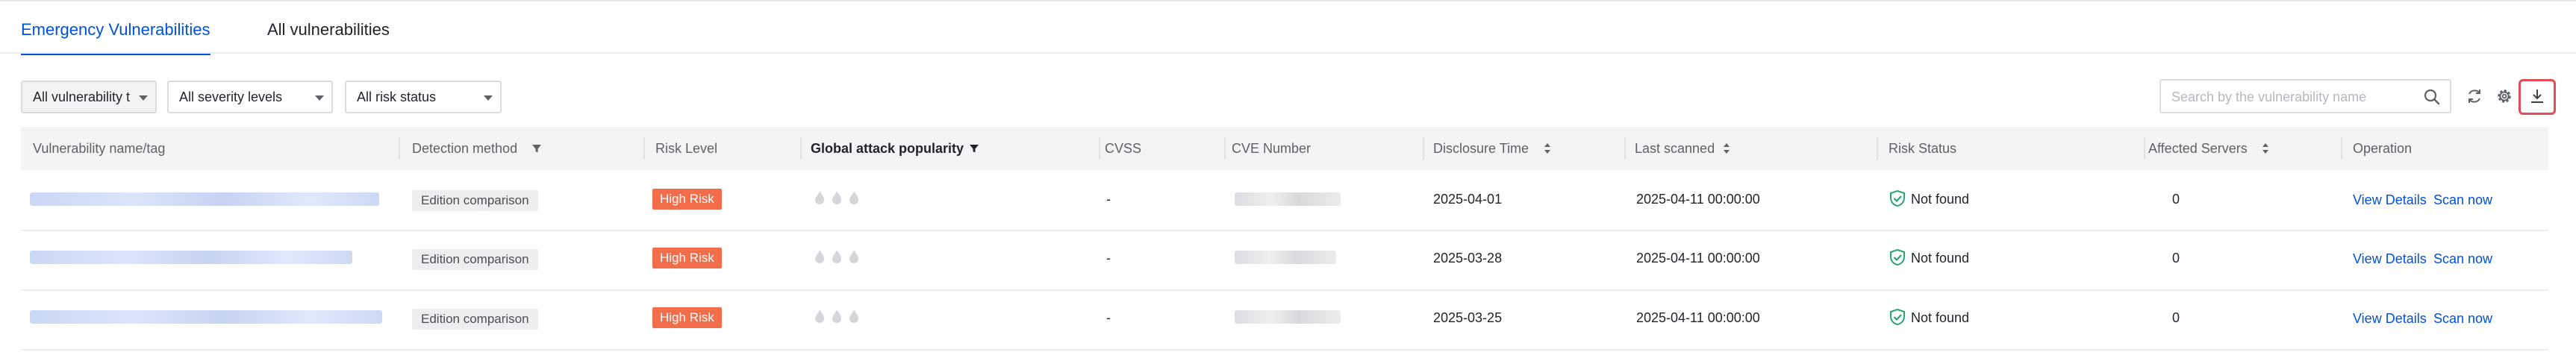 The height and width of the screenshot is (358, 2576). Describe the element at coordinates (2474, 96) in the screenshot. I see `refresh-icon` at that location.